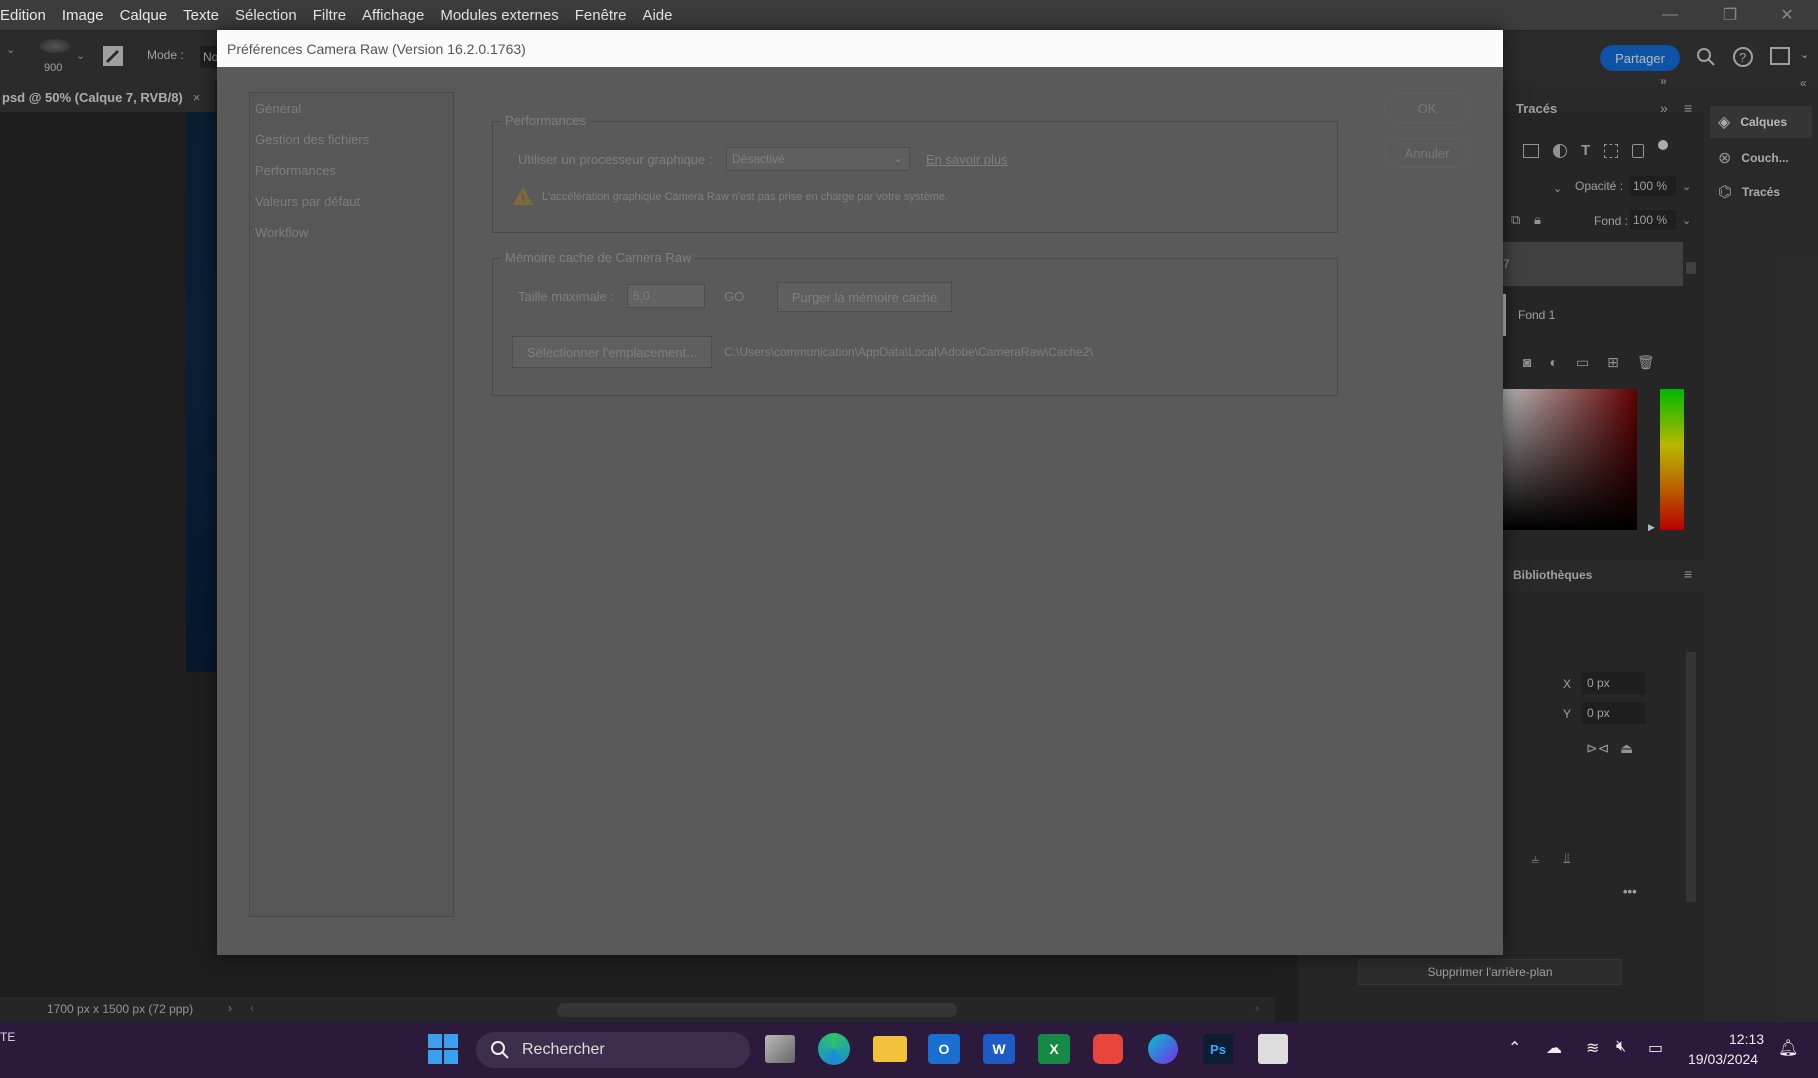  I want to click on gpu-label: Utiliser un processeur graphique :, so click(615, 159).